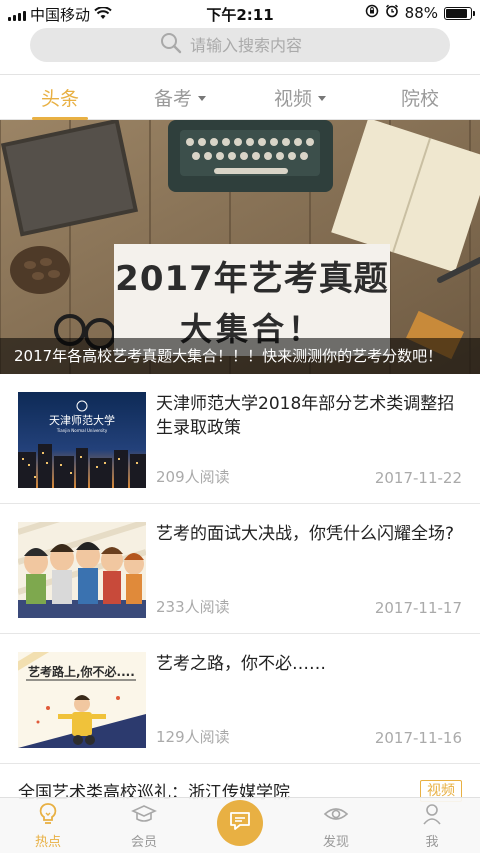 The height and width of the screenshot is (853, 480). I want to click on tab-schools: 院校, so click(420, 97).